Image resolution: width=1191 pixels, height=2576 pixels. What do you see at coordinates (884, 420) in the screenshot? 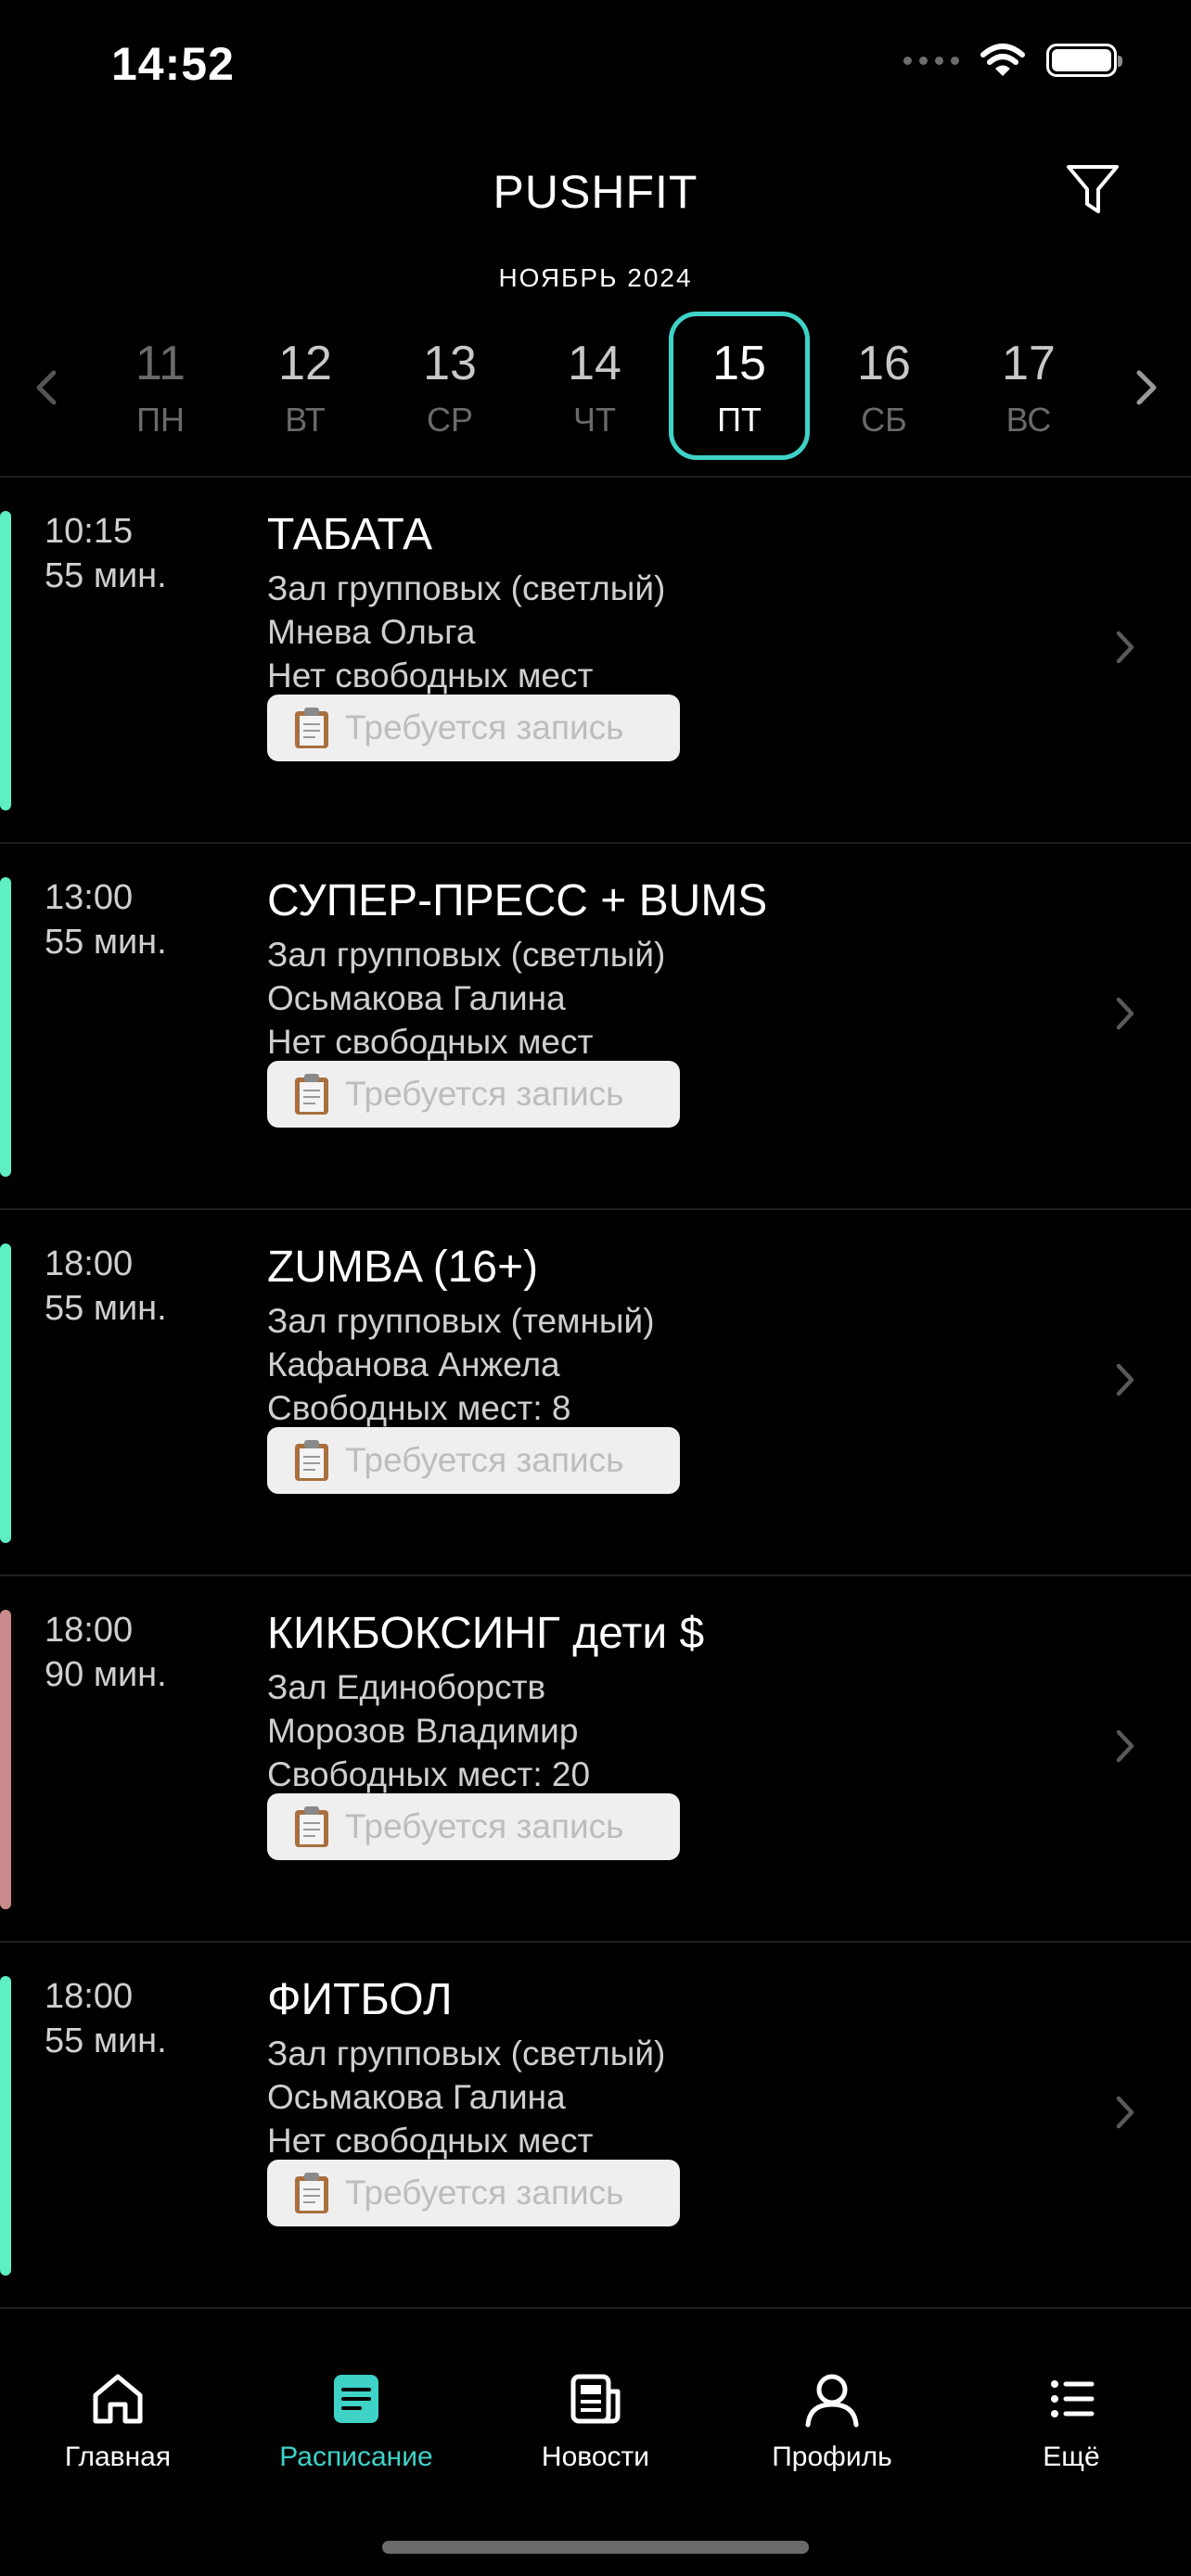
I see `day-weekday: СБ` at bounding box center [884, 420].